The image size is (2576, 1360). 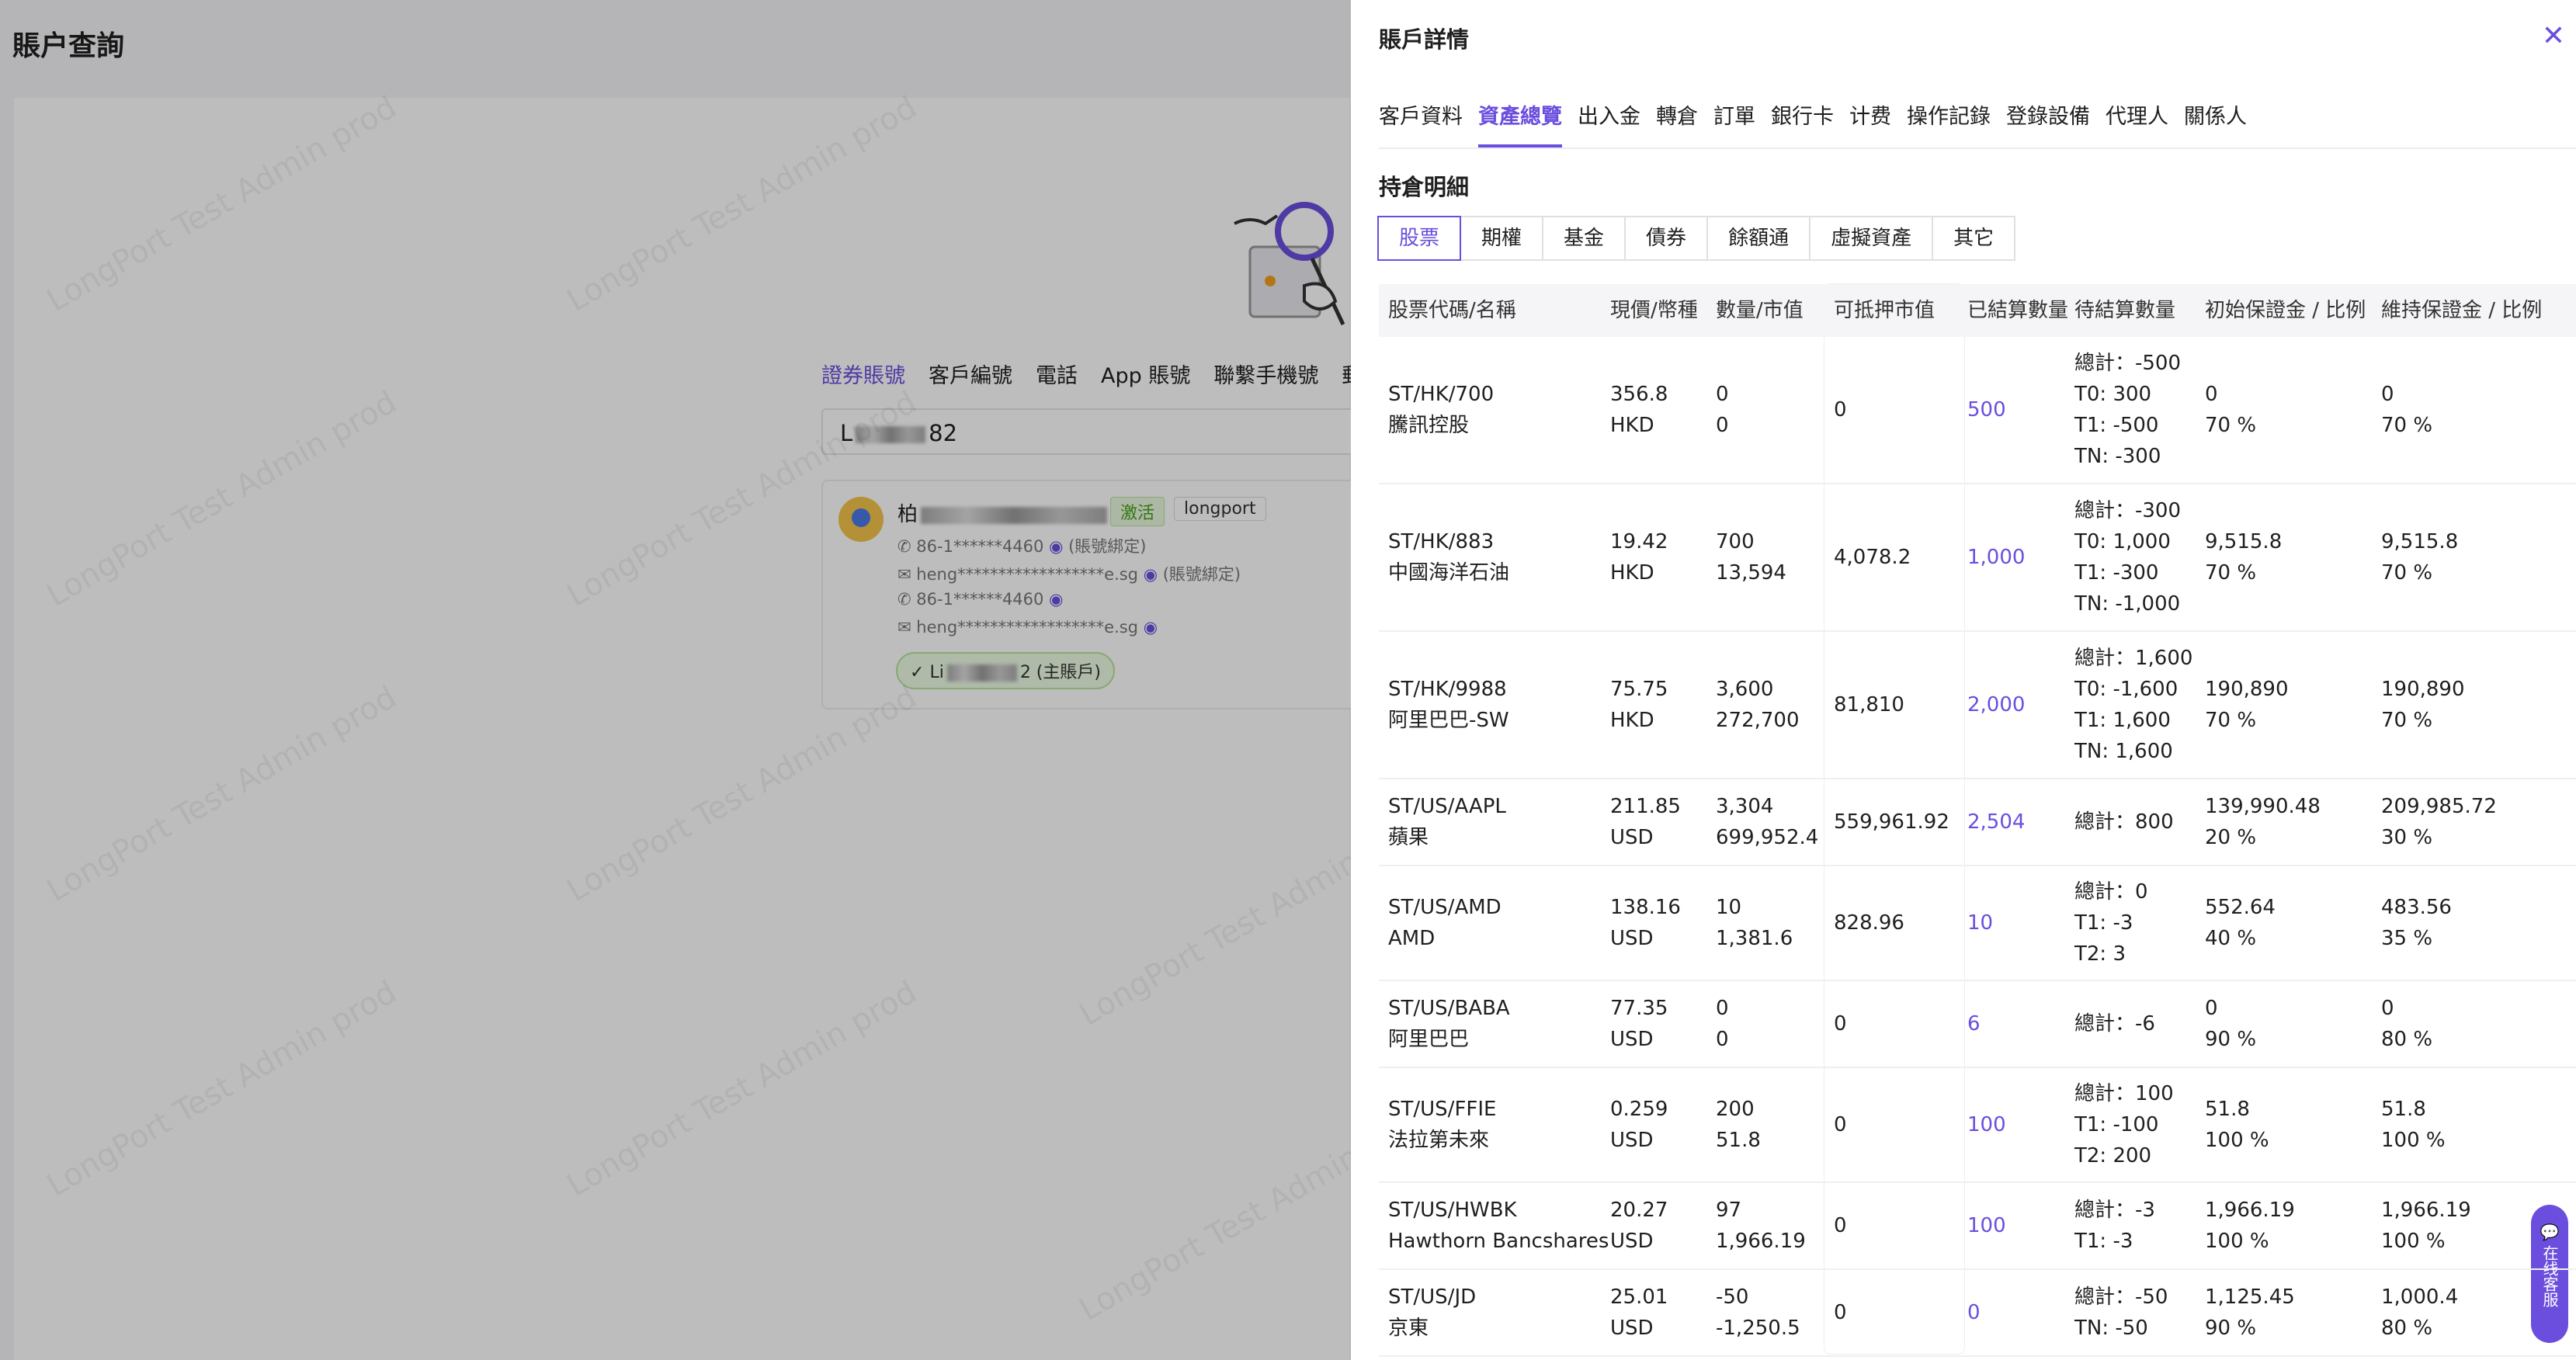 I want to click on section-title: 持倉明細, so click(x=1424, y=187).